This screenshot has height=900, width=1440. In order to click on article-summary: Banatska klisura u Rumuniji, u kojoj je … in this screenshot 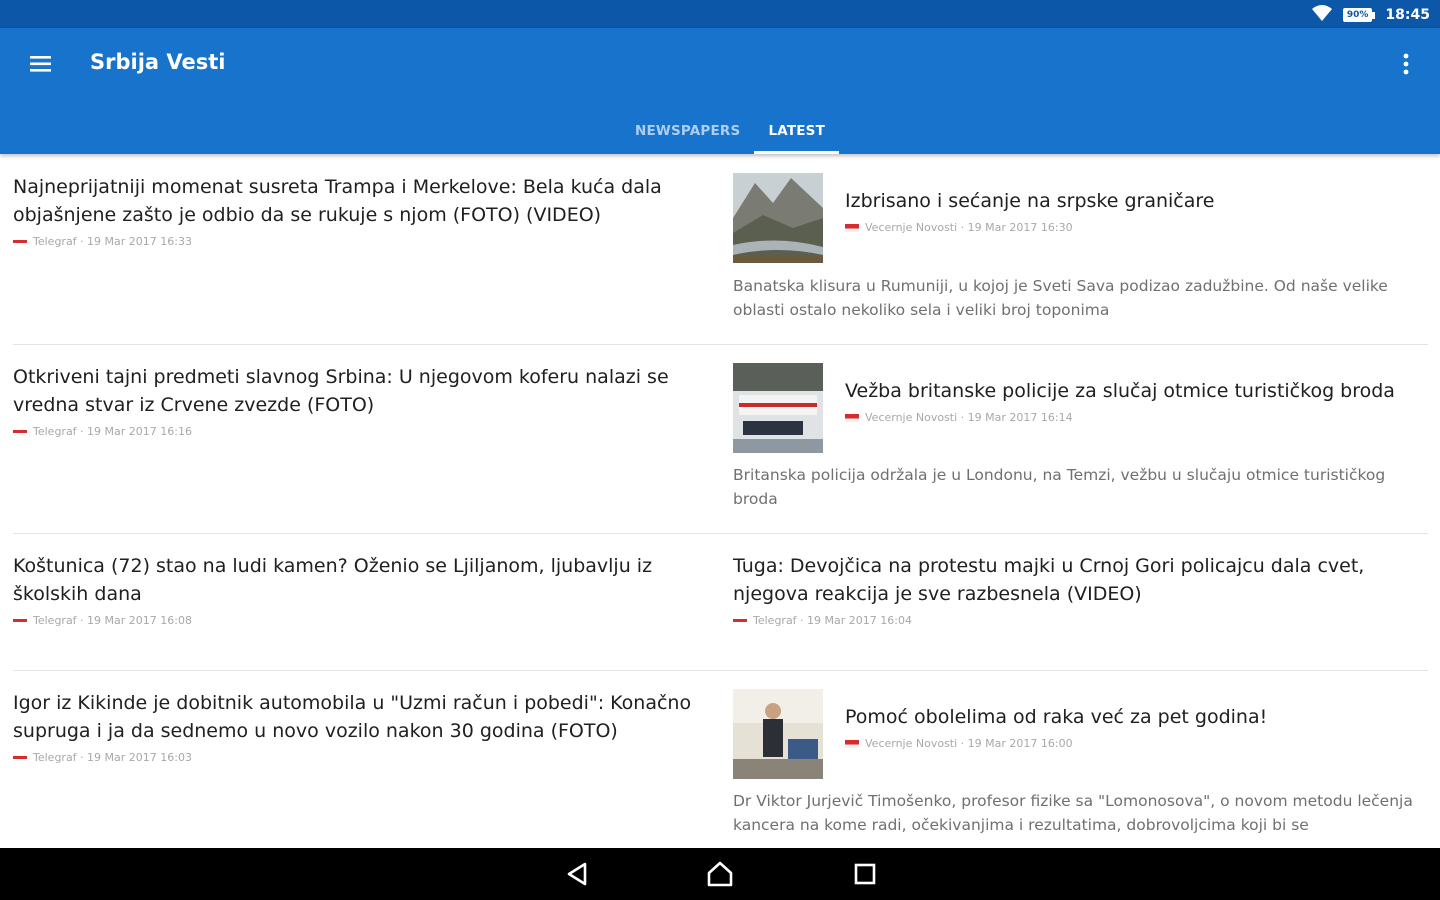, I will do `click(1060, 298)`.